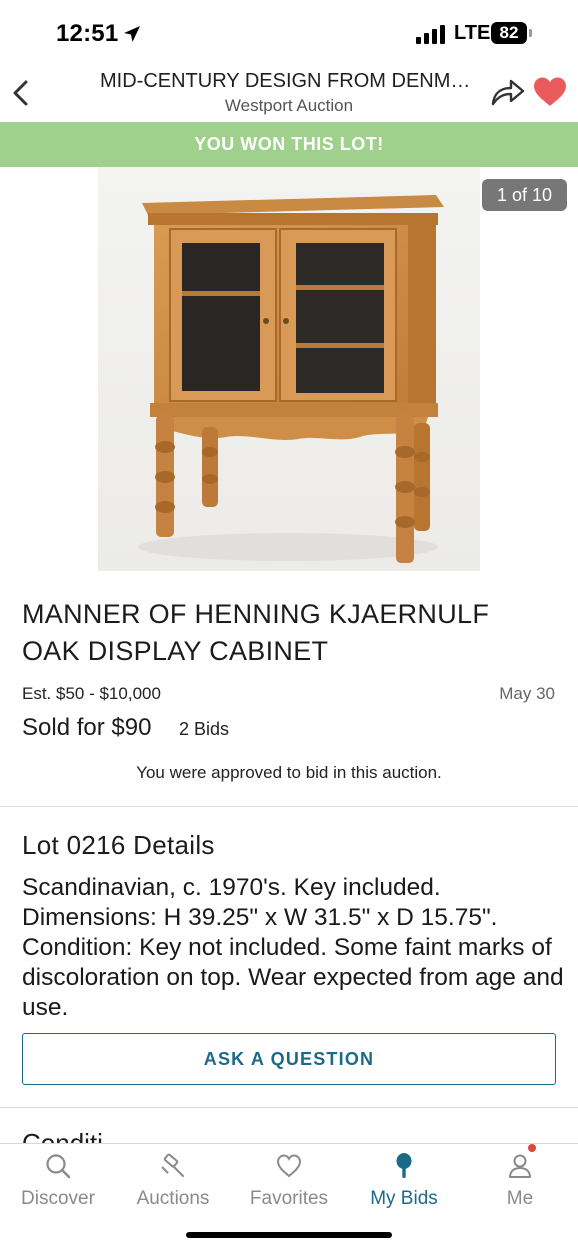 The width and height of the screenshot is (578, 1251). Describe the element at coordinates (289, 144) in the screenshot. I see `won-lot-banner: YOU WON THIS LOT!` at that location.